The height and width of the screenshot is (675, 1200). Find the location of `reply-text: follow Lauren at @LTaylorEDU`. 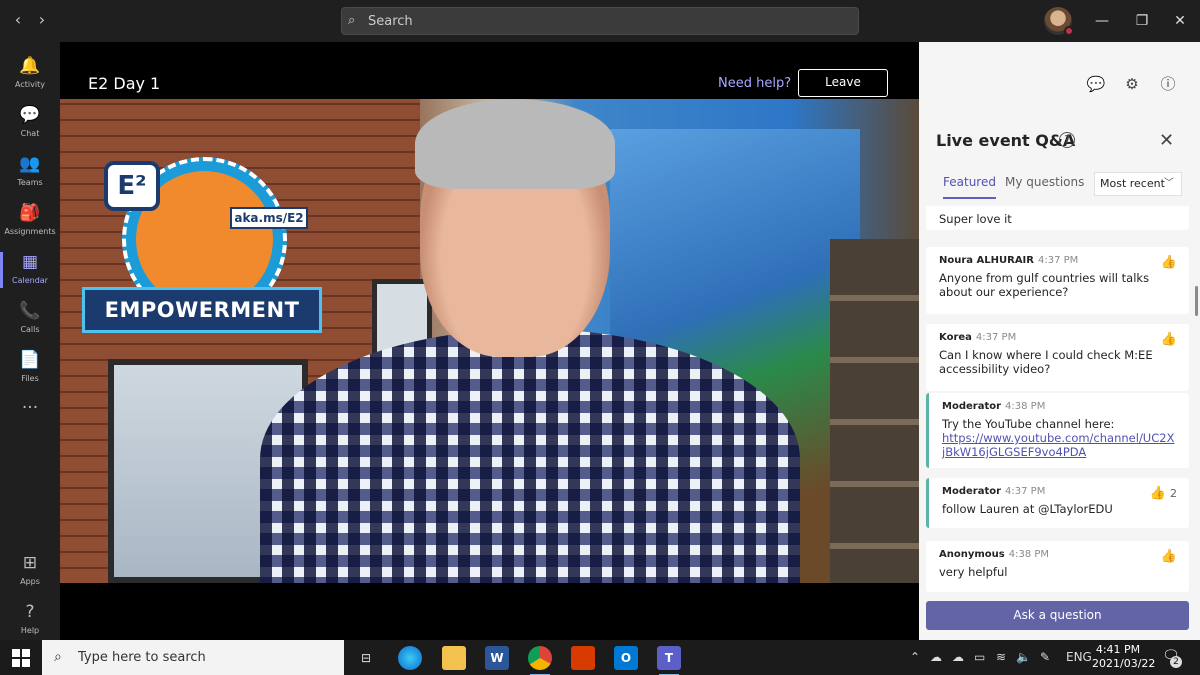

reply-text: follow Lauren at @LTaylorEDU is located at coordinates (1027, 509).